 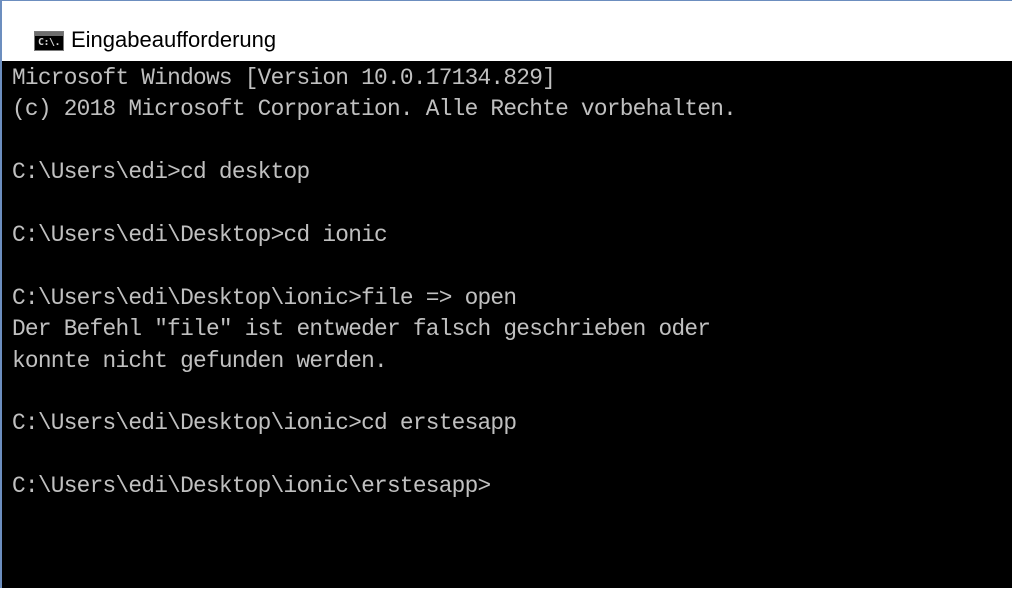 I want to click on command-prompt-icon: C:\., so click(x=49, y=41).